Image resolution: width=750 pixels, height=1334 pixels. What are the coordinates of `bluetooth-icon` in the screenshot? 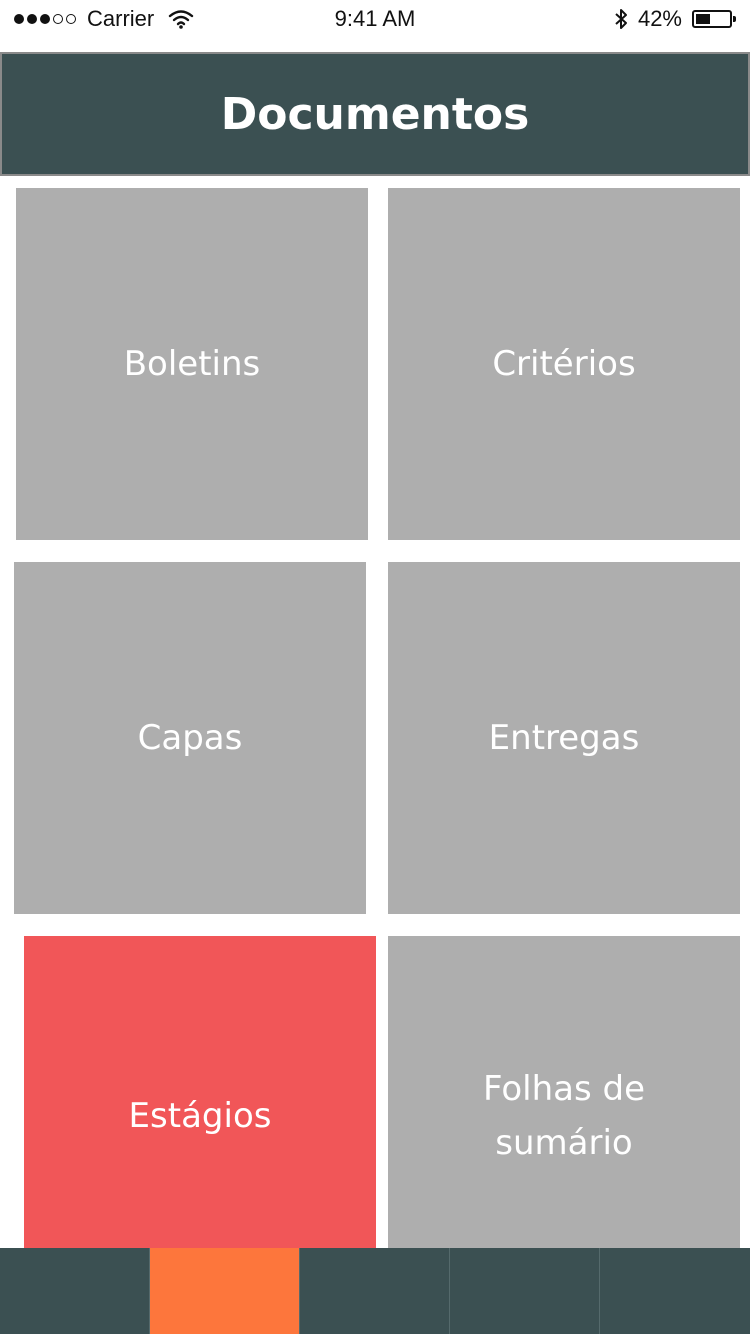 It's located at (621, 19).